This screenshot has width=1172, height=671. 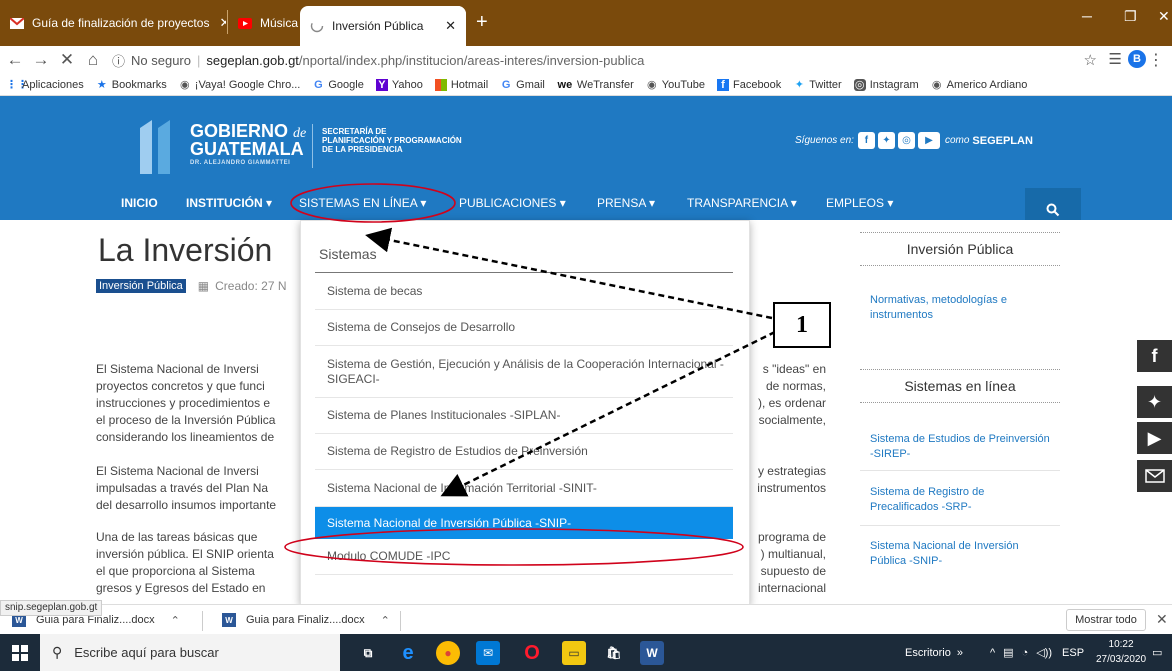 What do you see at coordinates (675, 85) in the screenshot?
I see `bookmark-youtube: ◉ YouTube` at bounding box center [675, 85].